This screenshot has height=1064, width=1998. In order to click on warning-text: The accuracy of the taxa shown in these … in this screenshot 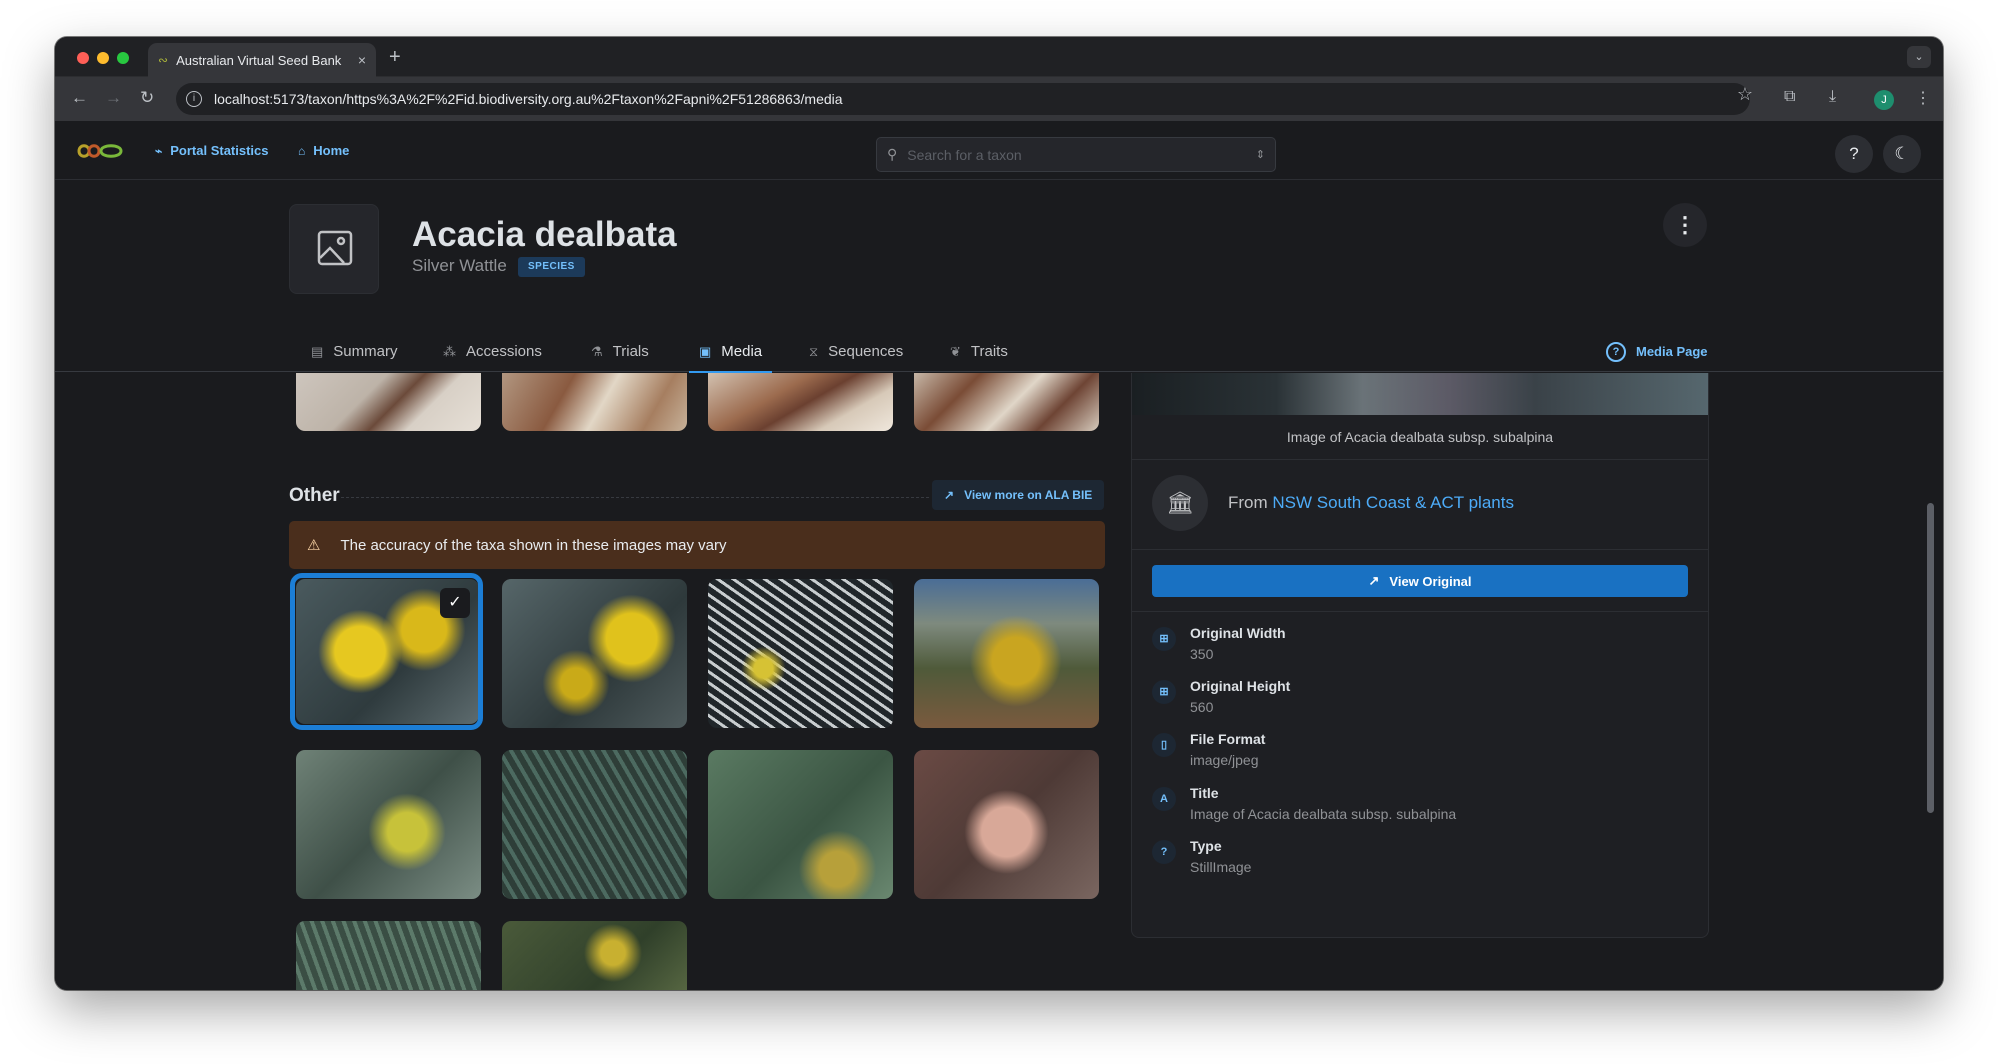, I will do `click(533, 545)`.